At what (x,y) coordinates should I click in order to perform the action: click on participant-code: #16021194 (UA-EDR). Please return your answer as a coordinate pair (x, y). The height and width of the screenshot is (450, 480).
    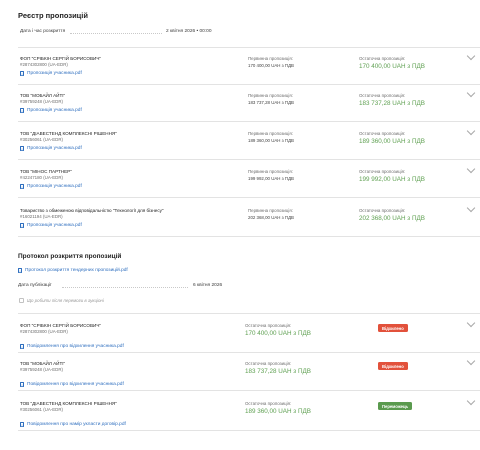
    Looking at the image, I should click on (41, 216).